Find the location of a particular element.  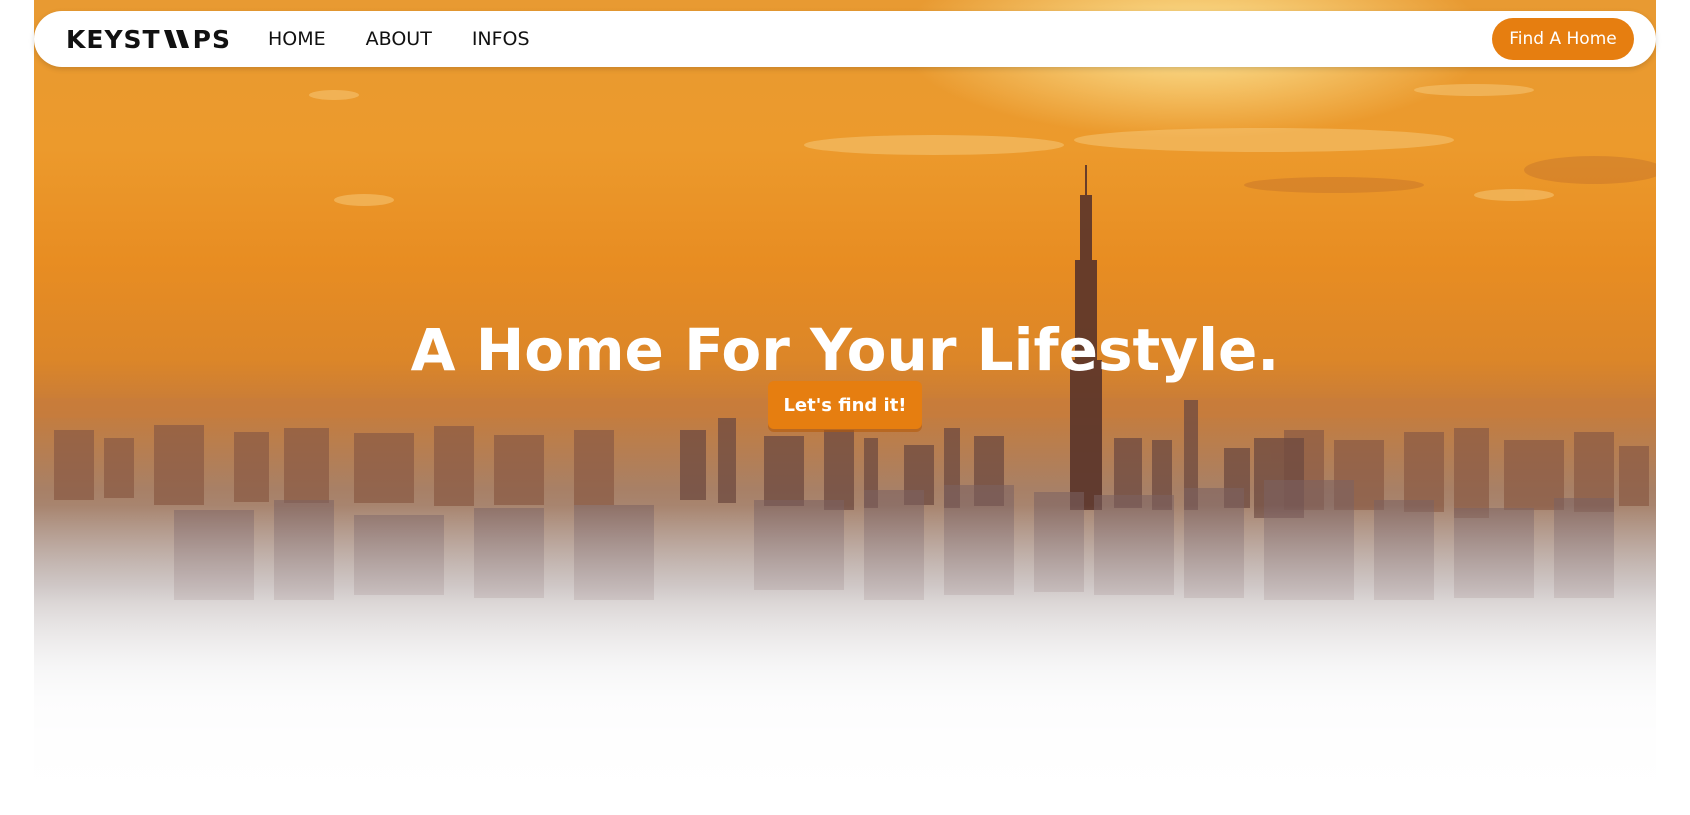

nav-link-infos: INFOS is located at coordinates (501, 39).